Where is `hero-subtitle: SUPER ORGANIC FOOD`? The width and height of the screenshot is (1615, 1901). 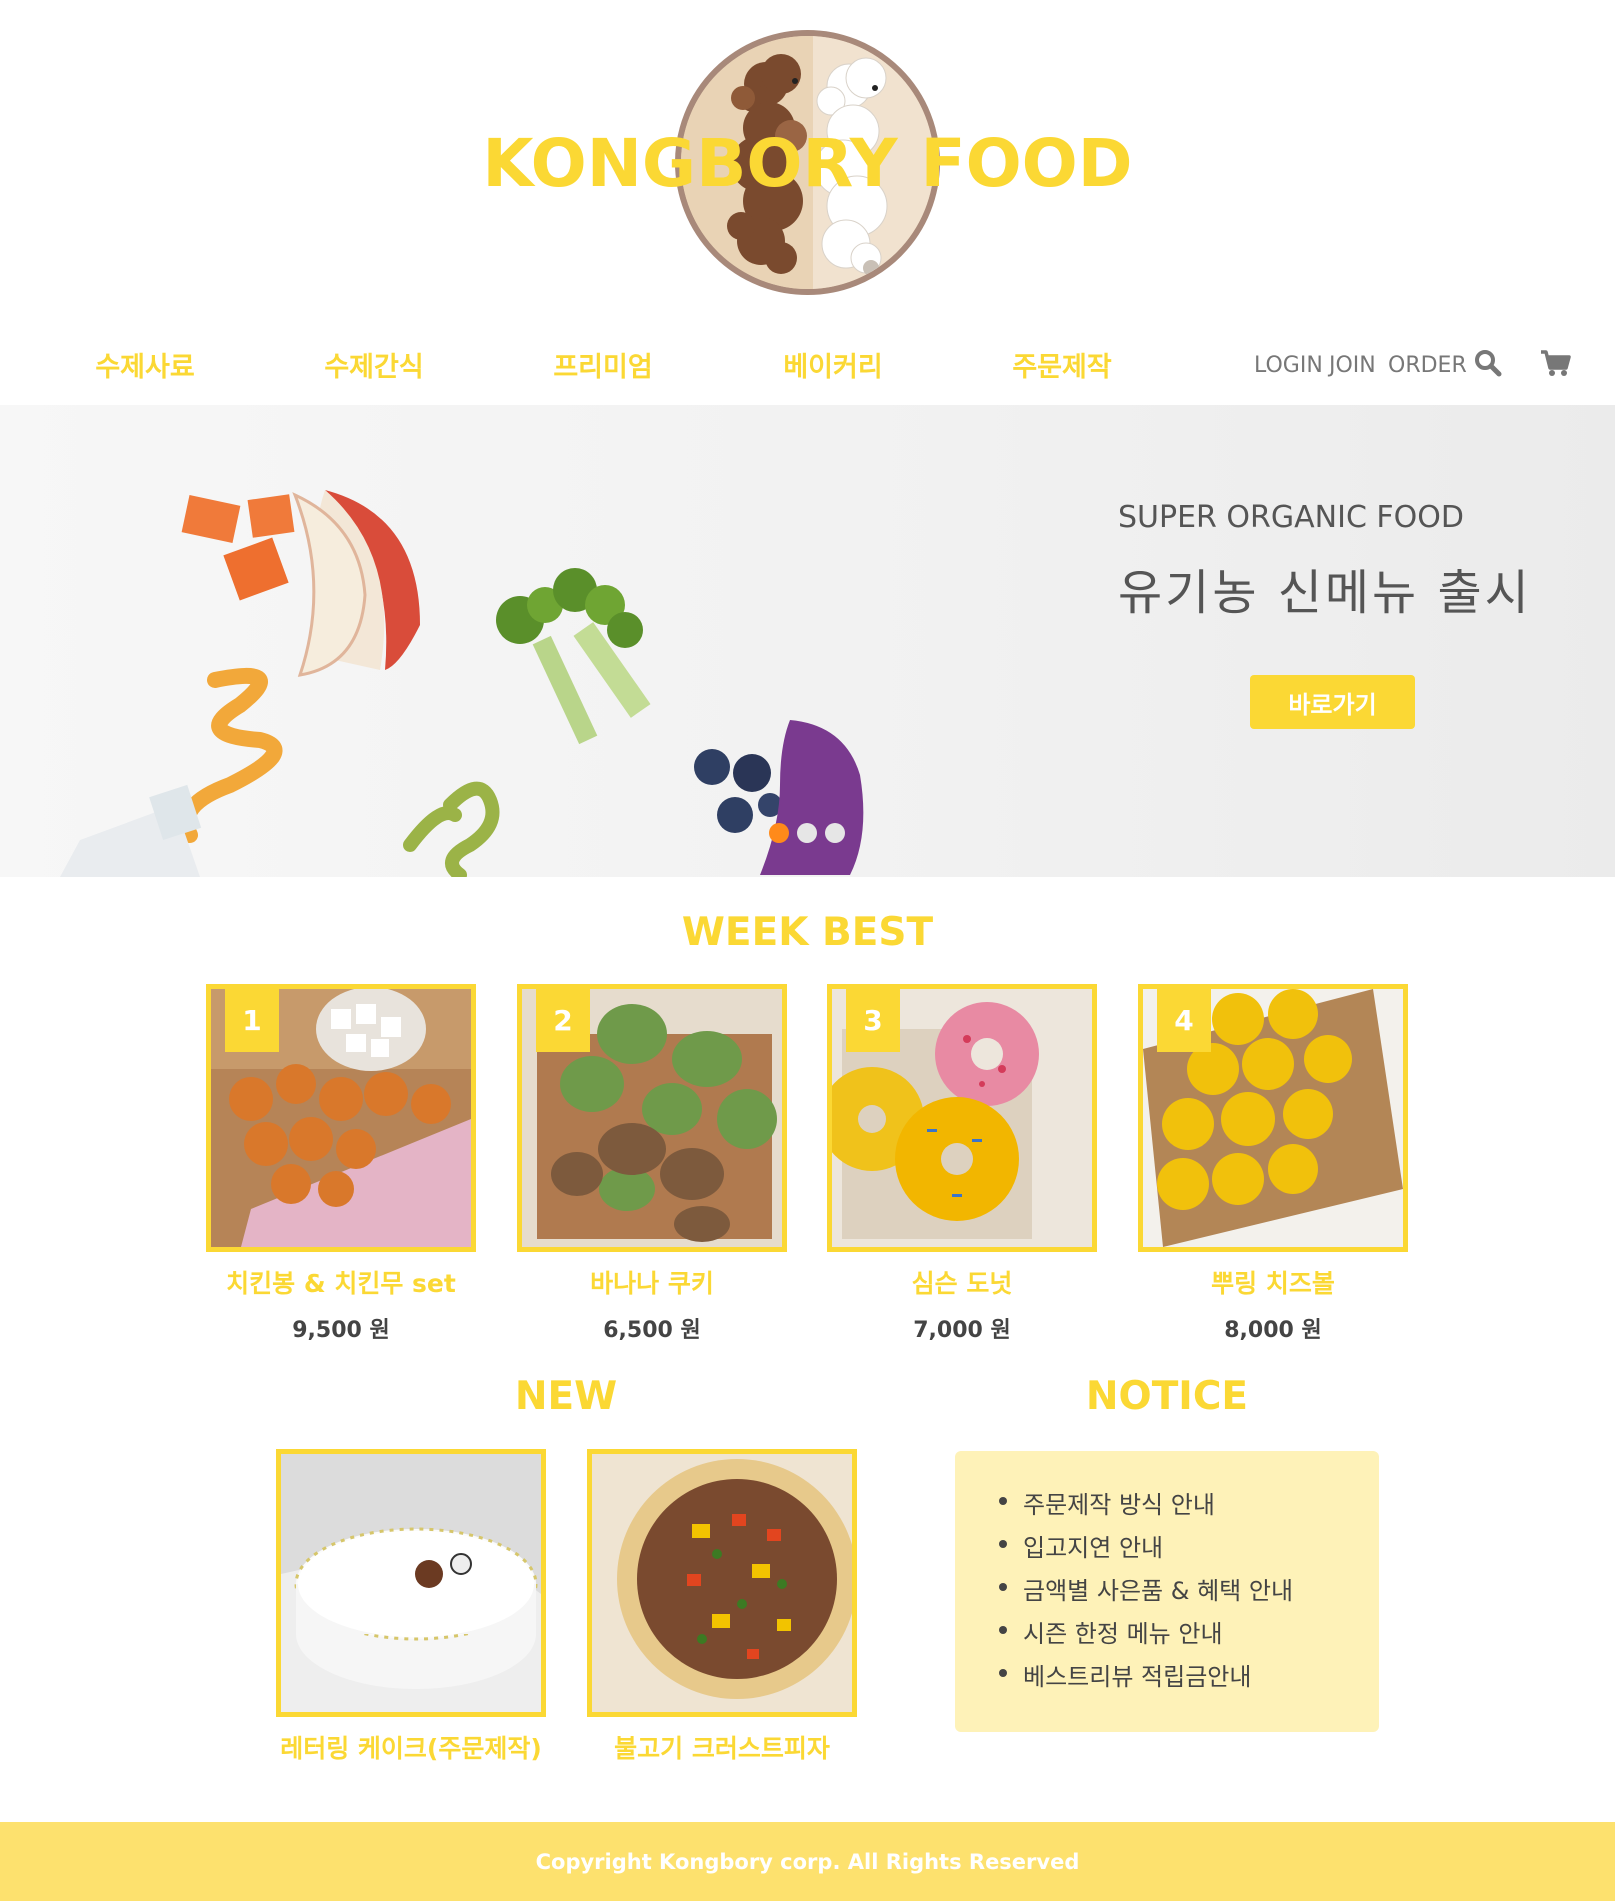 hero-subtitle: SUPER ORGANIC FOOD is located at coordinates (1291, 517).